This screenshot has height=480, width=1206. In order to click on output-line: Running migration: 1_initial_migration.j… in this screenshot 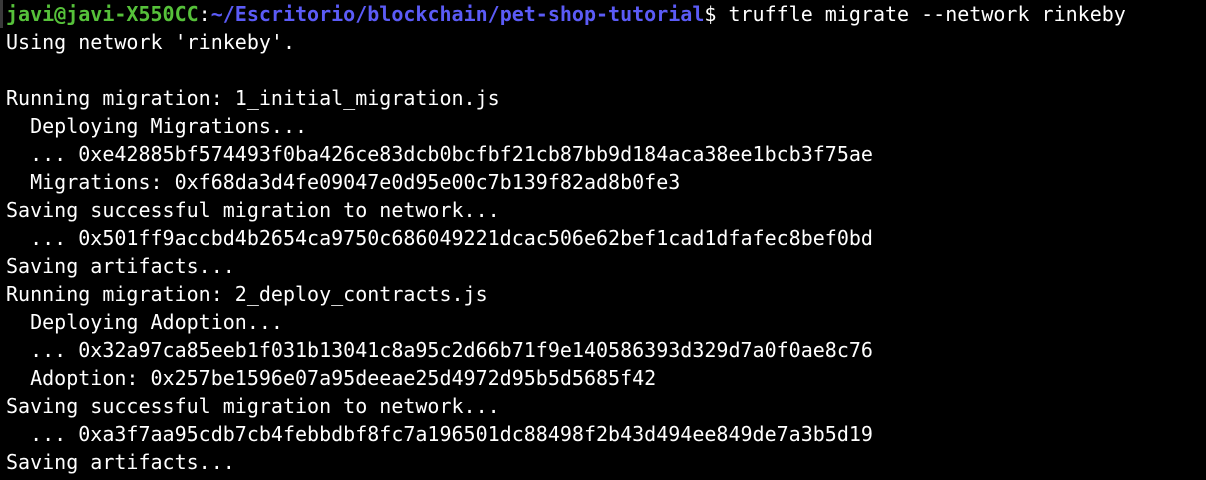, I will do `click(253, 98)`.